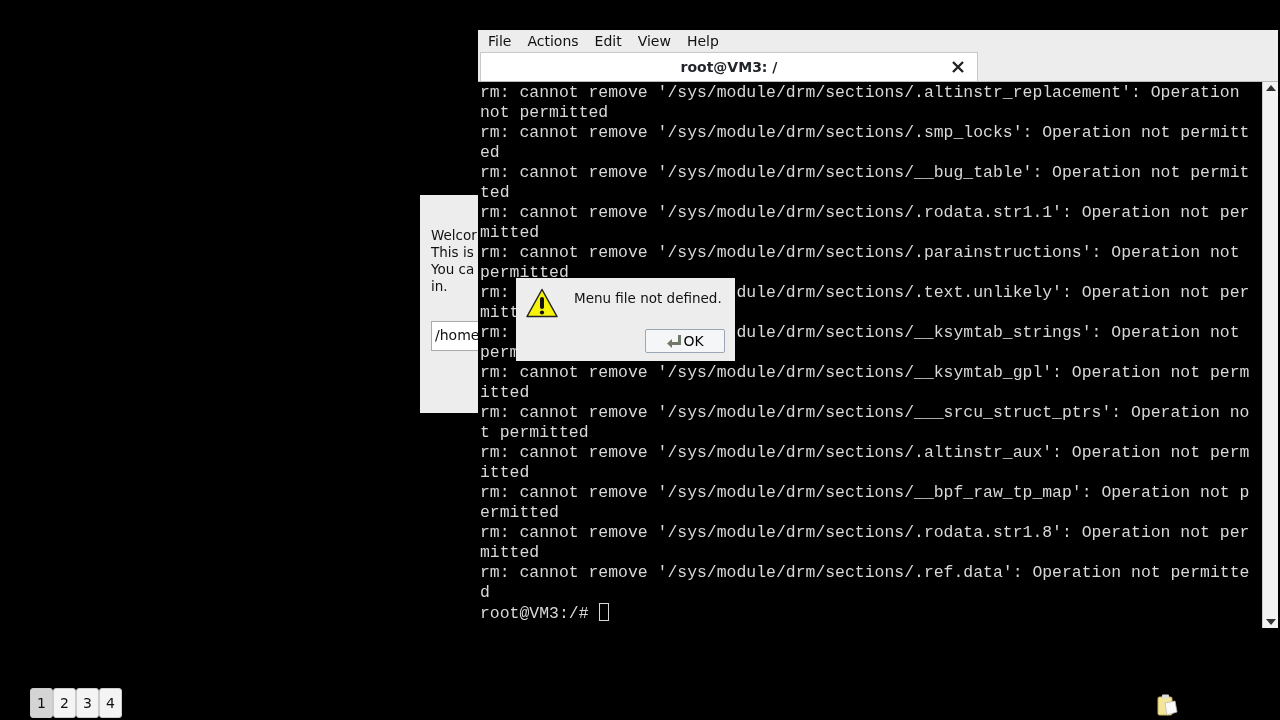 The image size is (1280, 720). What do you see at coordinates (485, 592) in the screenshot?
I see `terminal-line: d` at bounding box center [485, 592].